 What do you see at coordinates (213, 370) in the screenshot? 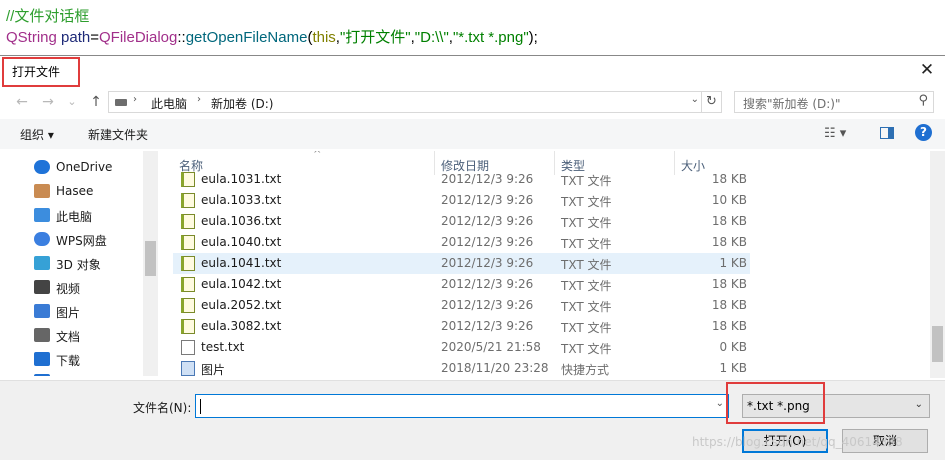
I see `cell-name: 图片` at bounding box center [213, 370].